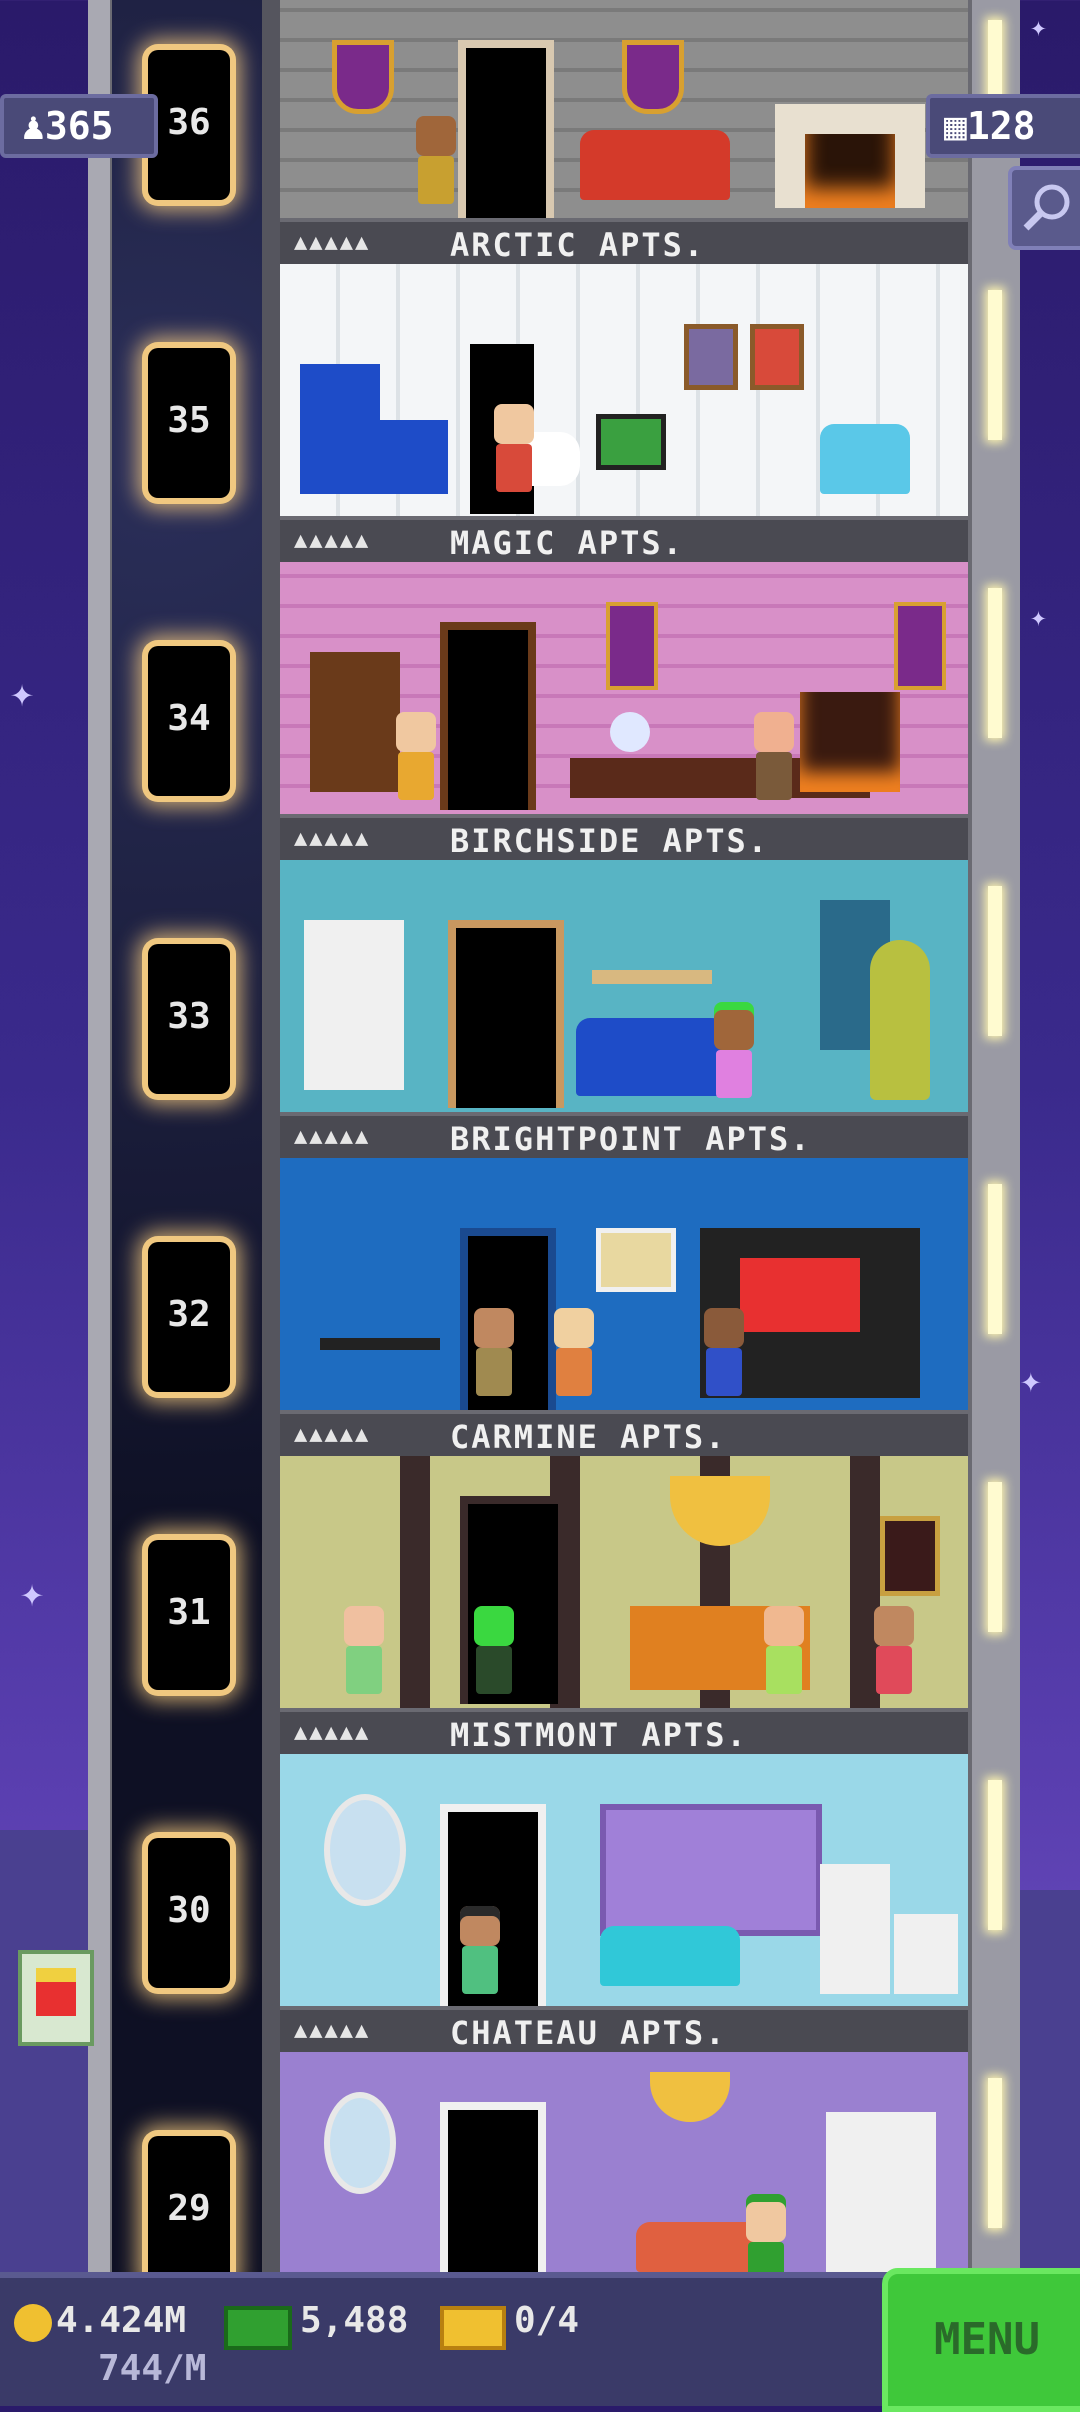 The image size is (1080, 2412). What do you see at coordinates (631, 1139) in the screenshot?
I see `floor-name: BRIGHTPOINT APTS.` at bounding box center [631, 1139].